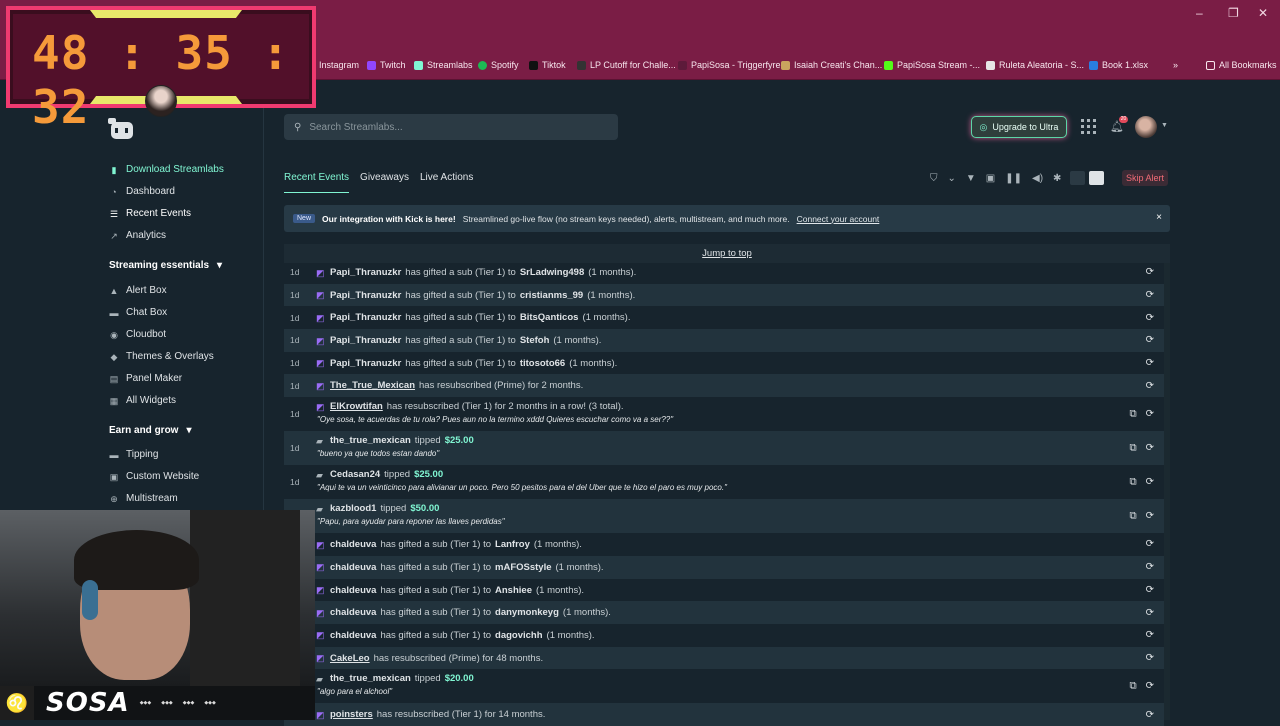 The width and height of the screenshot is (1280, 726). What do you see at coordinates (1145, 178) in the screenshot?
I see `skip-alert-button: Skip Alert` at bounding box center [1145, 178].